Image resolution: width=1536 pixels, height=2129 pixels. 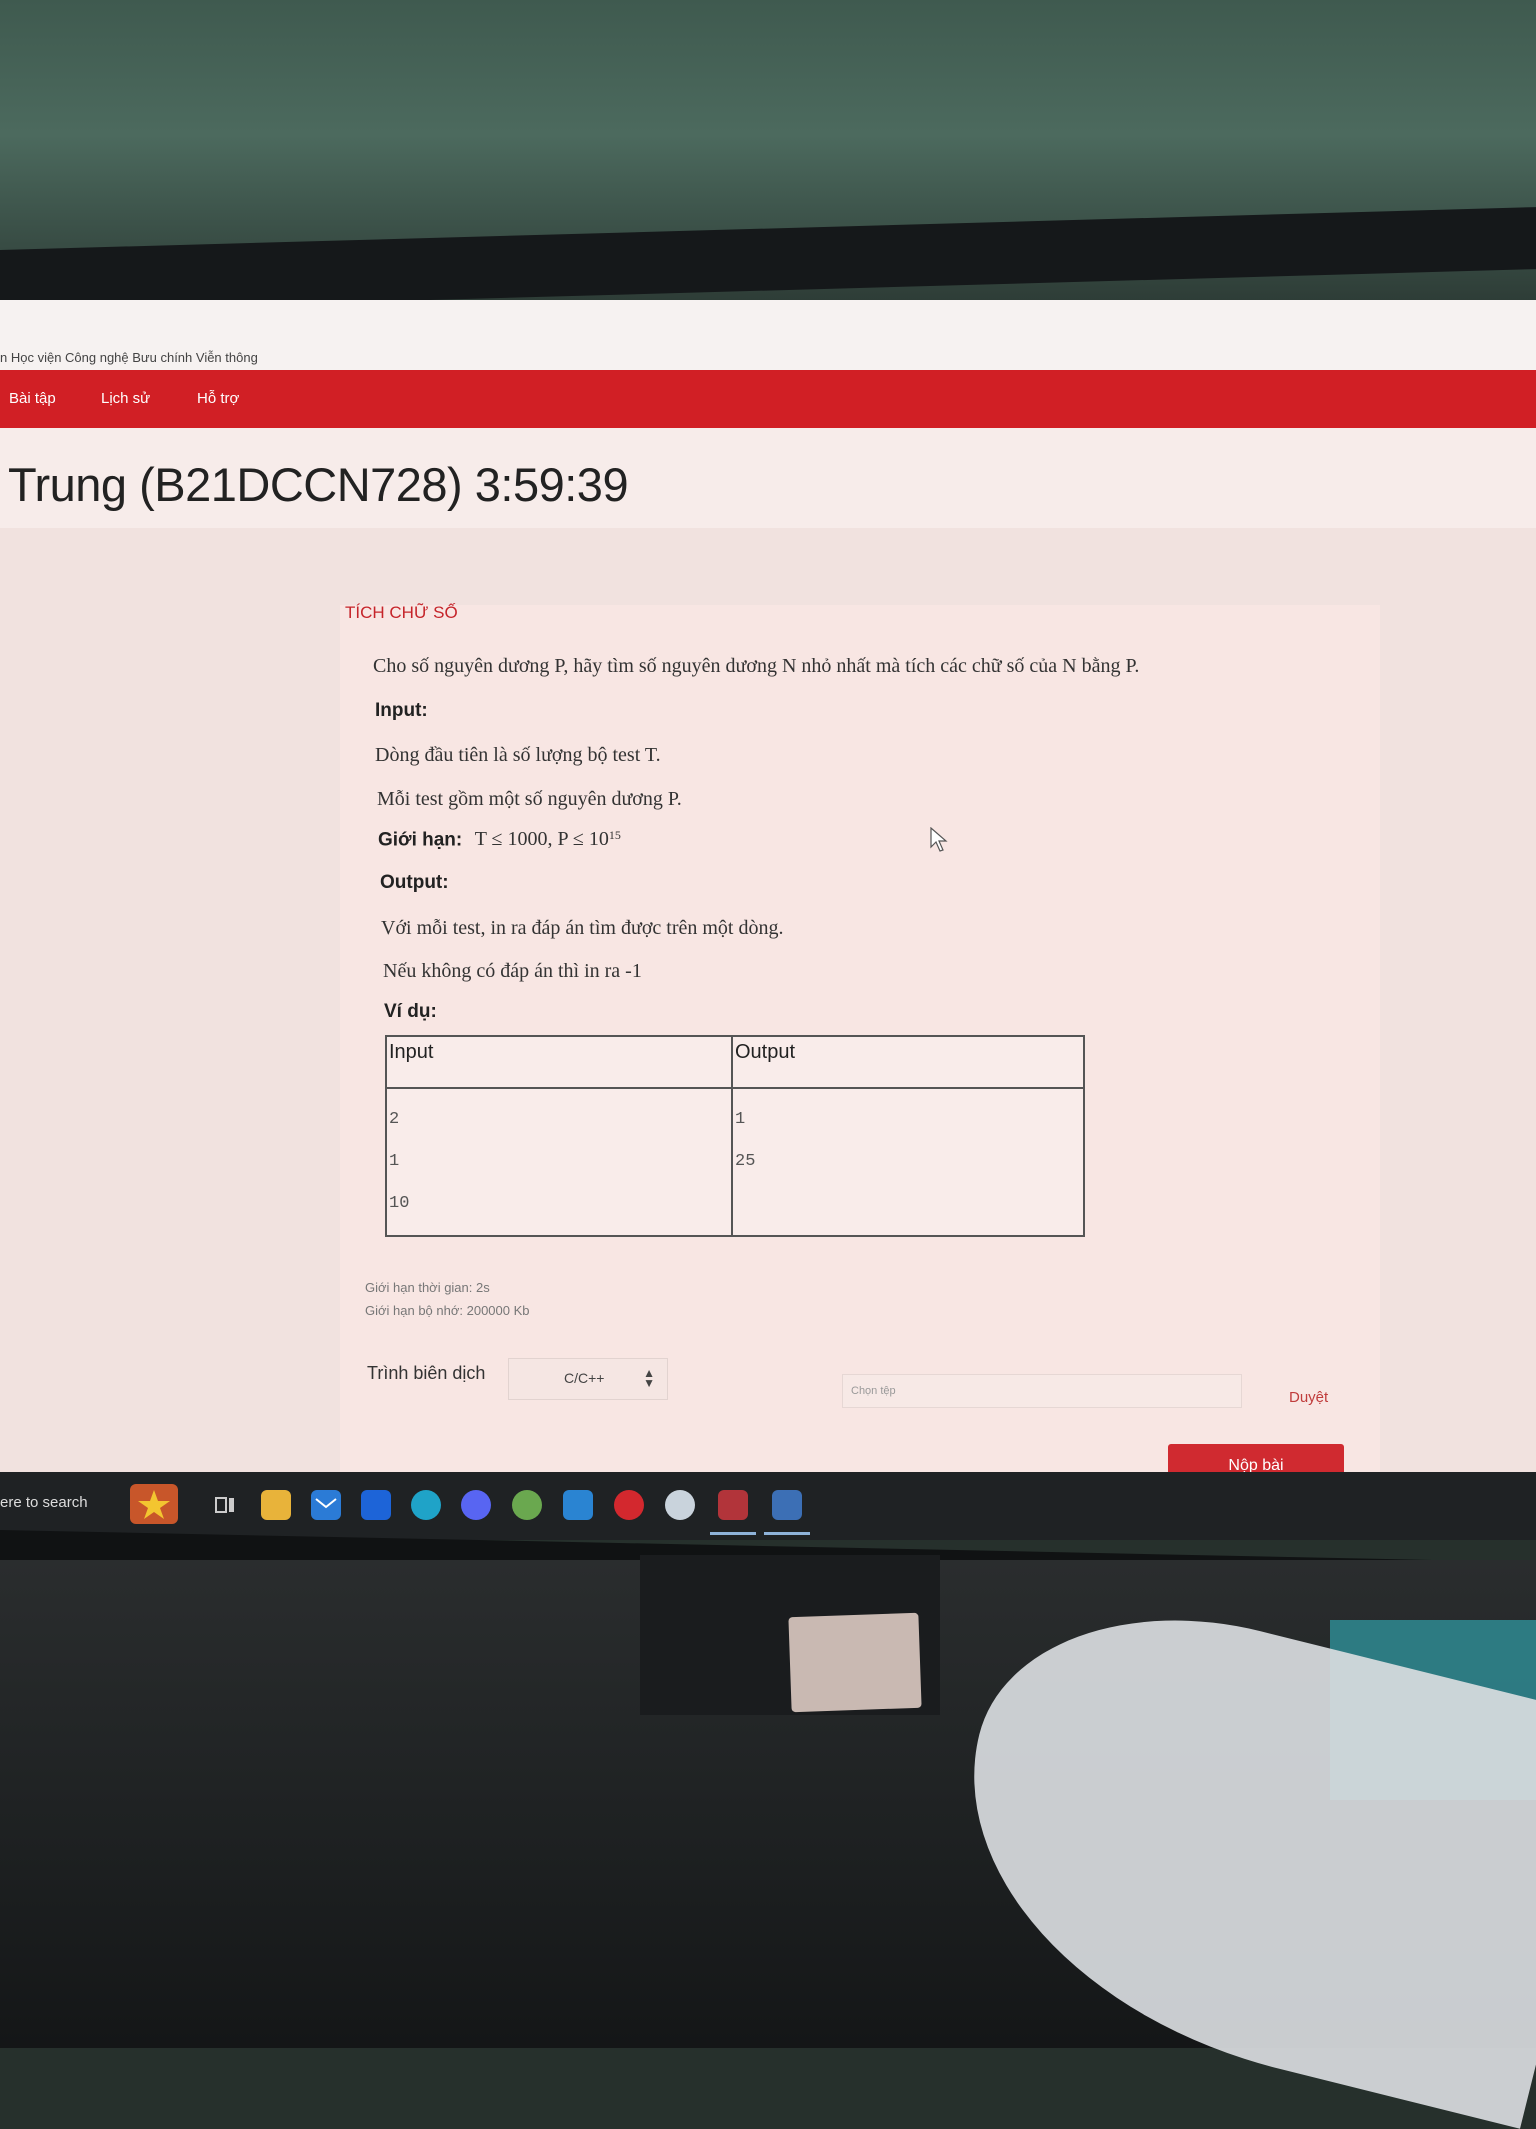 I want to click on nav-item-bai-tap: Bài tập, so click(x=32, y=398).